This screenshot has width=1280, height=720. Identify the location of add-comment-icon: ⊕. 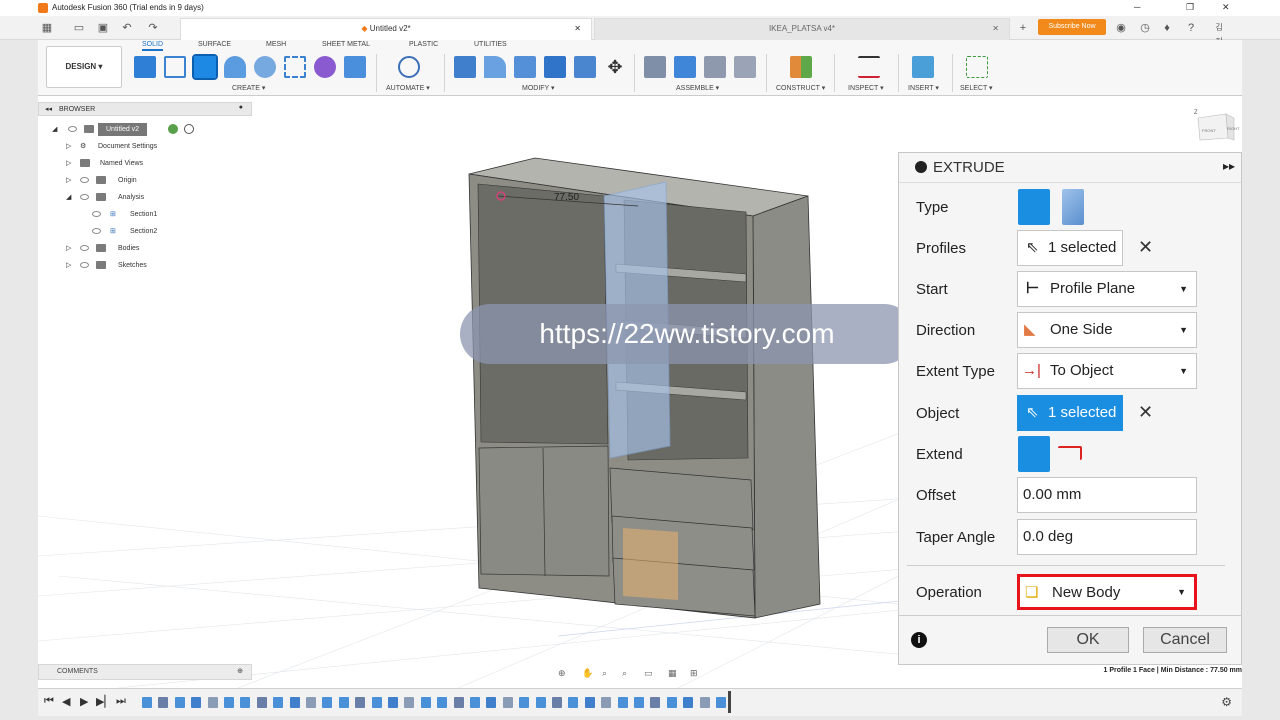
(240, 671).